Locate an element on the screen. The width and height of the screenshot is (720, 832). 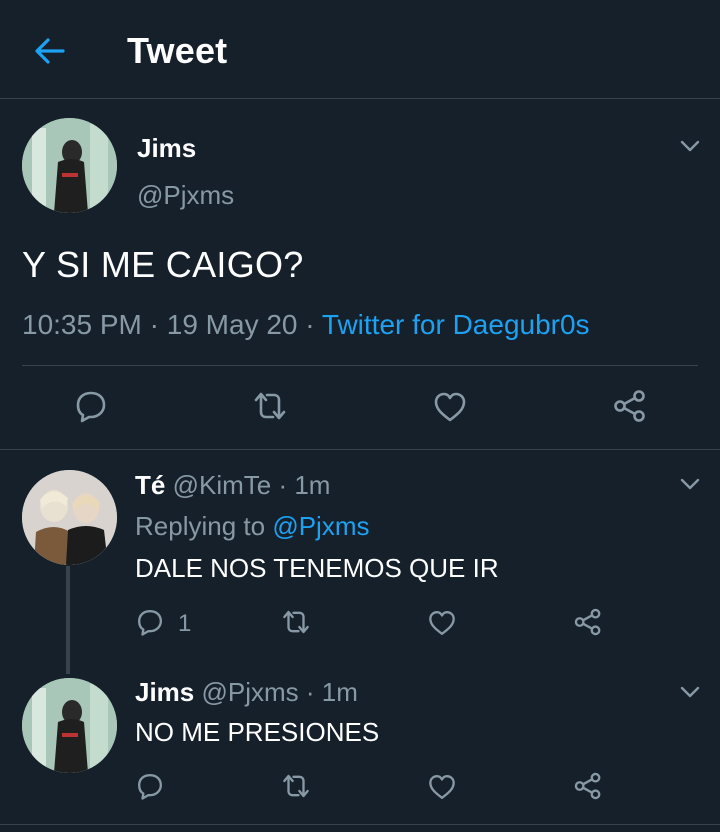
reply-header: Jims @Pjxms · 1m is located at coordinates (246, 692).